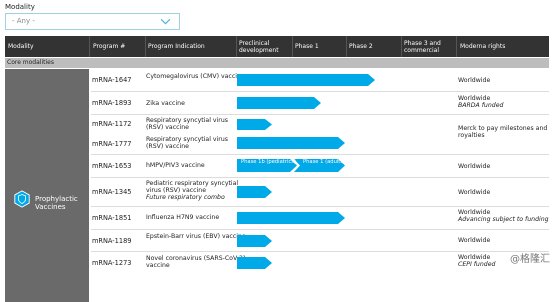  What do you see at coordinates (22, 199) in the screenshot?
I see `shield-vaccine-icon` at bounding box center [22, 199].